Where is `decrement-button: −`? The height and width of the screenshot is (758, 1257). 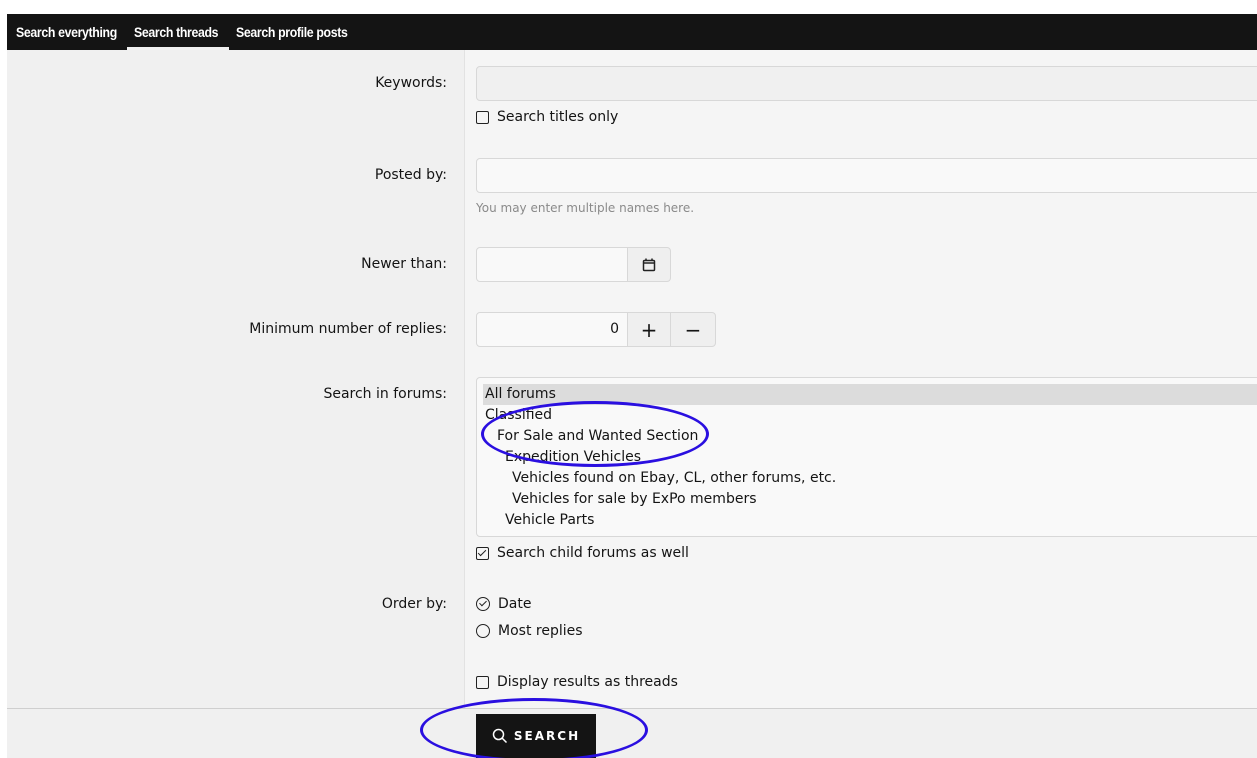 decrement-button: − is located at coordinates (693, 329).